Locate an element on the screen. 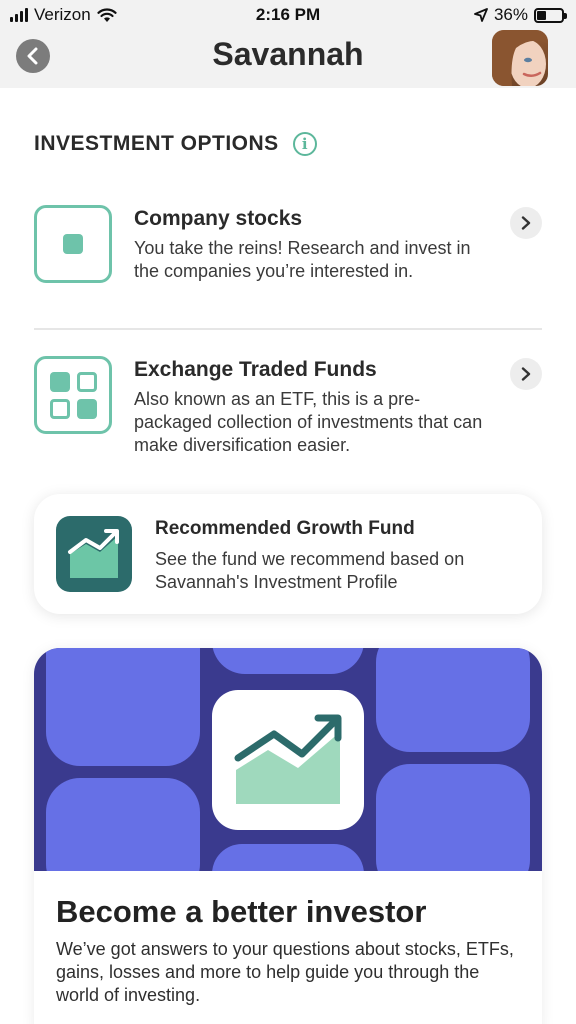 This screenshot has width=576, height=1024. battery-percent: 36% is located at coordinates (510, 14).